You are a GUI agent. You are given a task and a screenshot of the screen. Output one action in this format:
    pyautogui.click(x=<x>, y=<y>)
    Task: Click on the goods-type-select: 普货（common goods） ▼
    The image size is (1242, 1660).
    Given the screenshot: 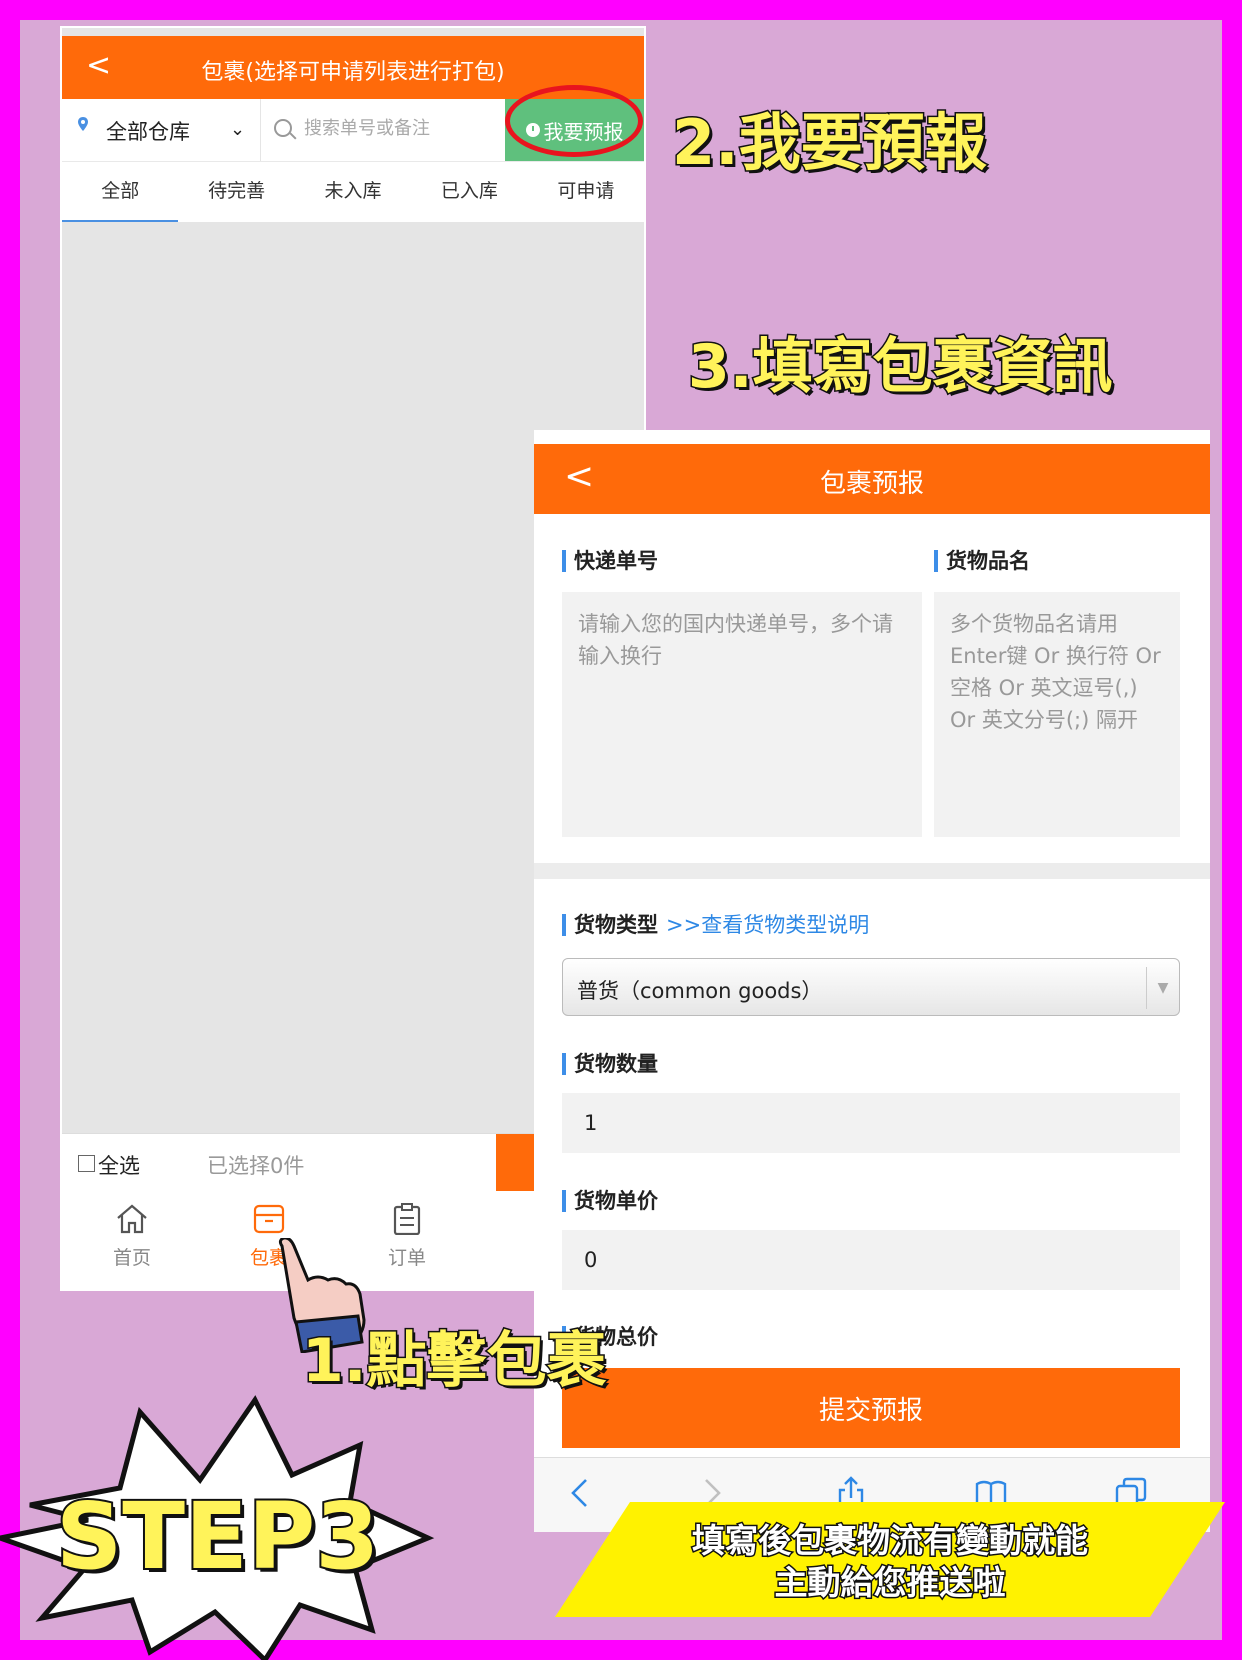 What is the action you would take?
    pyautogui.click(x=871, y=987)
    